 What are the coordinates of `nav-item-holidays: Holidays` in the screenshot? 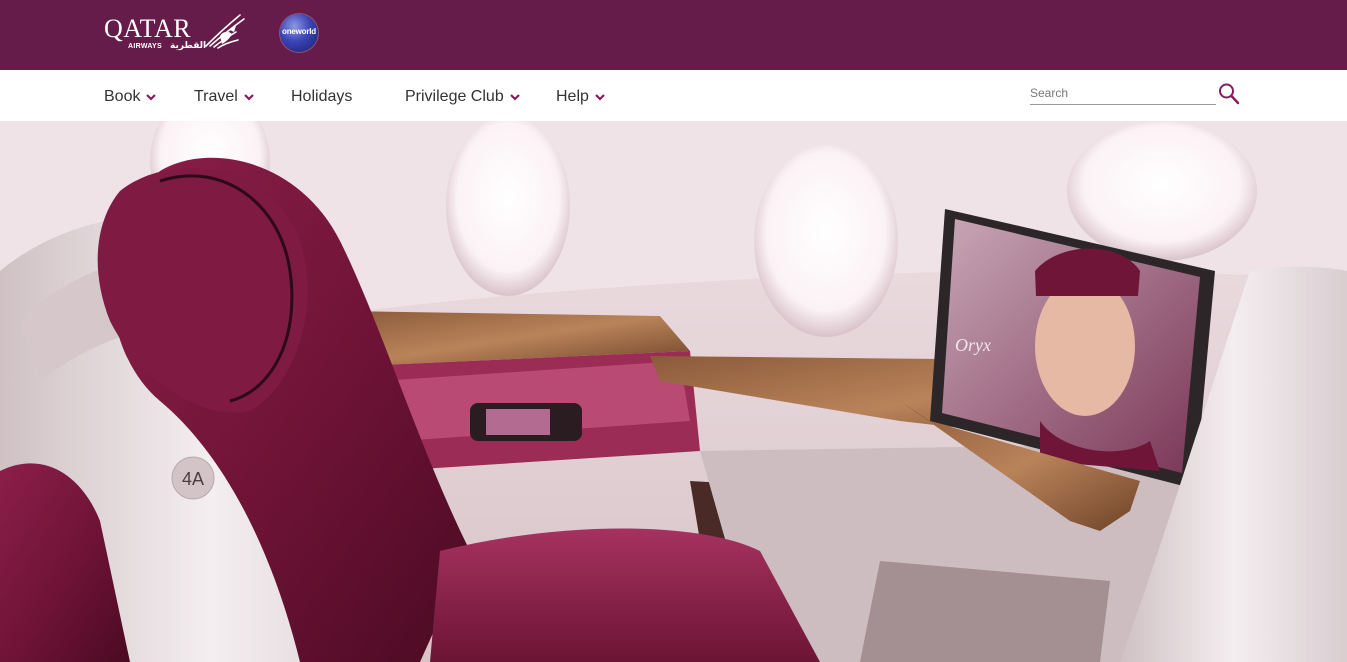 It's located at (321, 97).